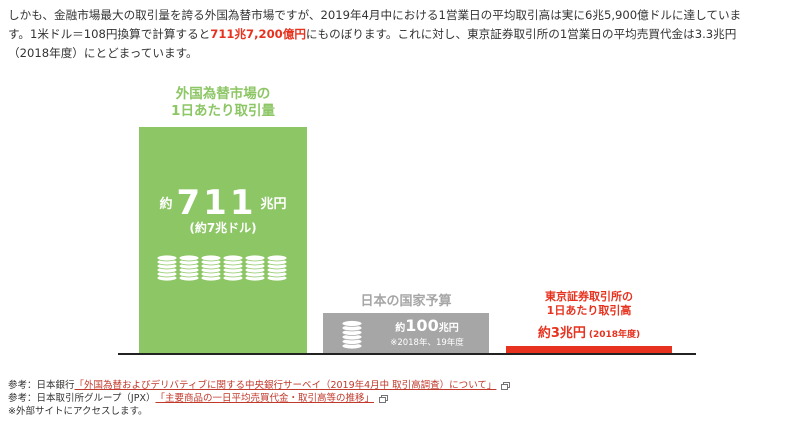 The width and height of the screenshot is (800, 429). What do you see at coordinates (264, 398) in the screenshot?
I see `reference-2-link: 「主要商品の一日平均売買代金・取引高等の推移」` at bounding box center [264, 398].